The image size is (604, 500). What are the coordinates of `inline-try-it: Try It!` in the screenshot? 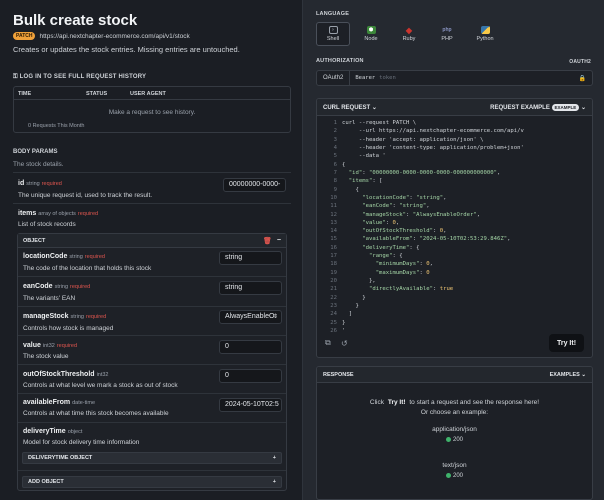 It's located at (397, 402).